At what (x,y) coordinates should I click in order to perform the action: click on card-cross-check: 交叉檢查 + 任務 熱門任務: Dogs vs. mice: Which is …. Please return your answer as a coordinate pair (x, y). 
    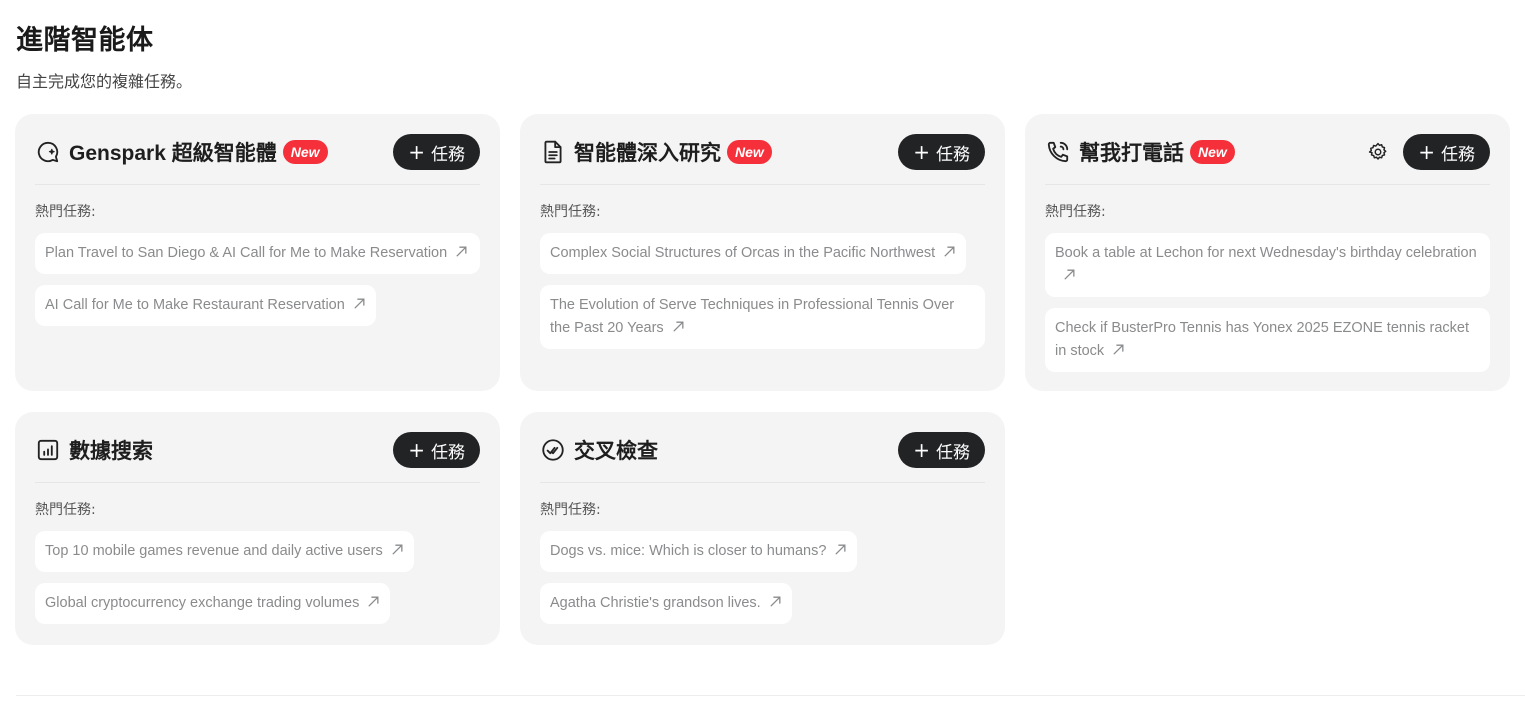
    Looking at the image, I should click on (762, 528).